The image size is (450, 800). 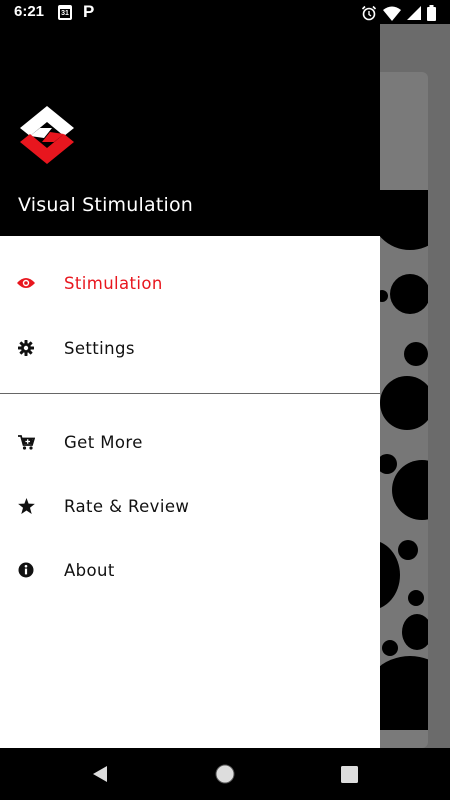 What do you see at coordinates (431, 13) in the screenshot?
I see `battery-icon` at bounding box center [431, 13].